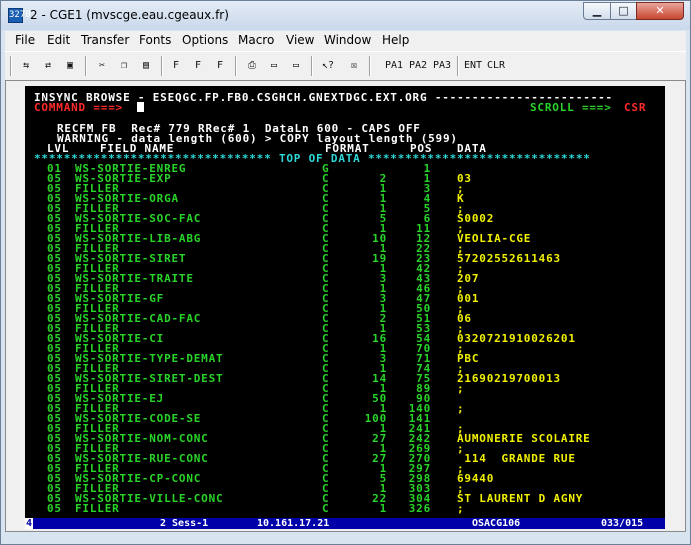 Image resolution: width=691 pixels, height=545 pixels. What do you see at coordinates (10, 66) in the screenshot?
I see `toolbar-grip` at bounding box center [10, 66].